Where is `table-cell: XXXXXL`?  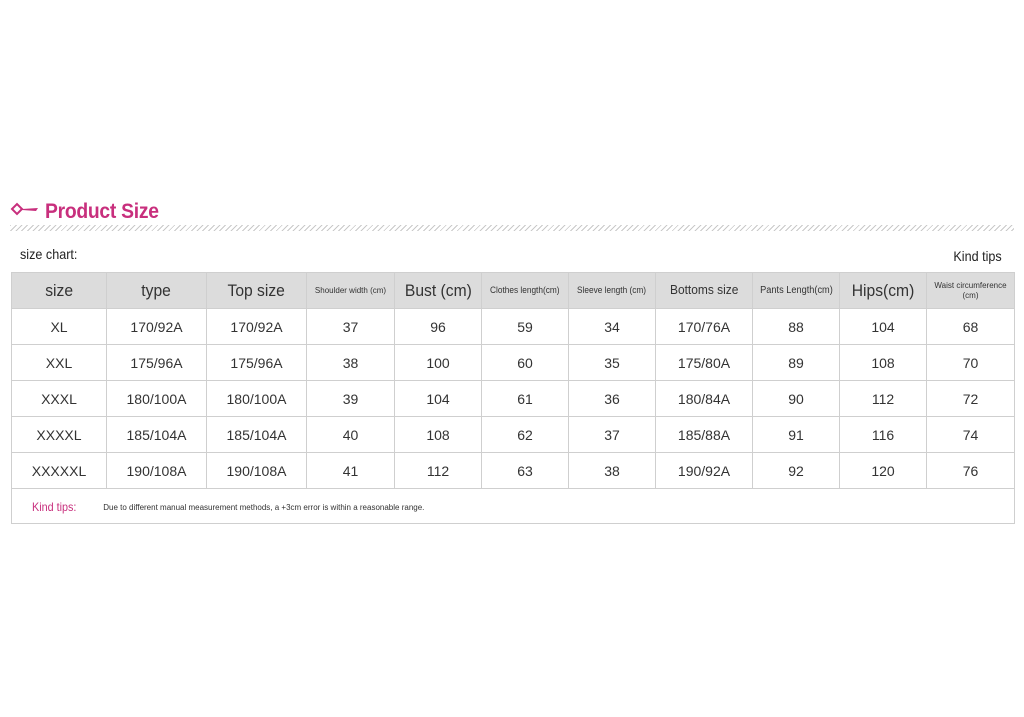
table-cell: XXXXXL is located at coordinates (59, 470).